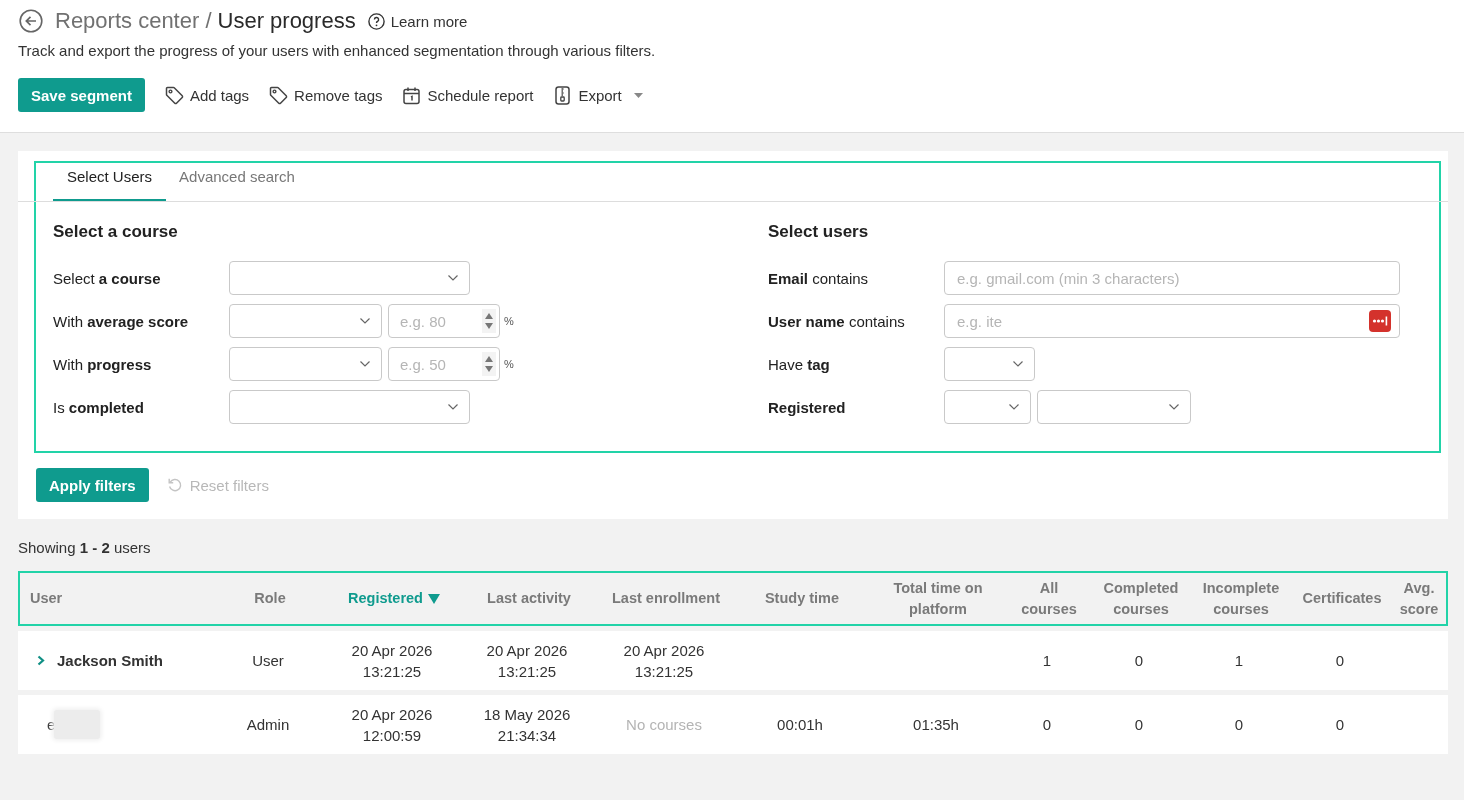 Image resolution: width=1464 pixels, height=800 pixels. I want to click on section-heading: Select users, so click(819, 232).